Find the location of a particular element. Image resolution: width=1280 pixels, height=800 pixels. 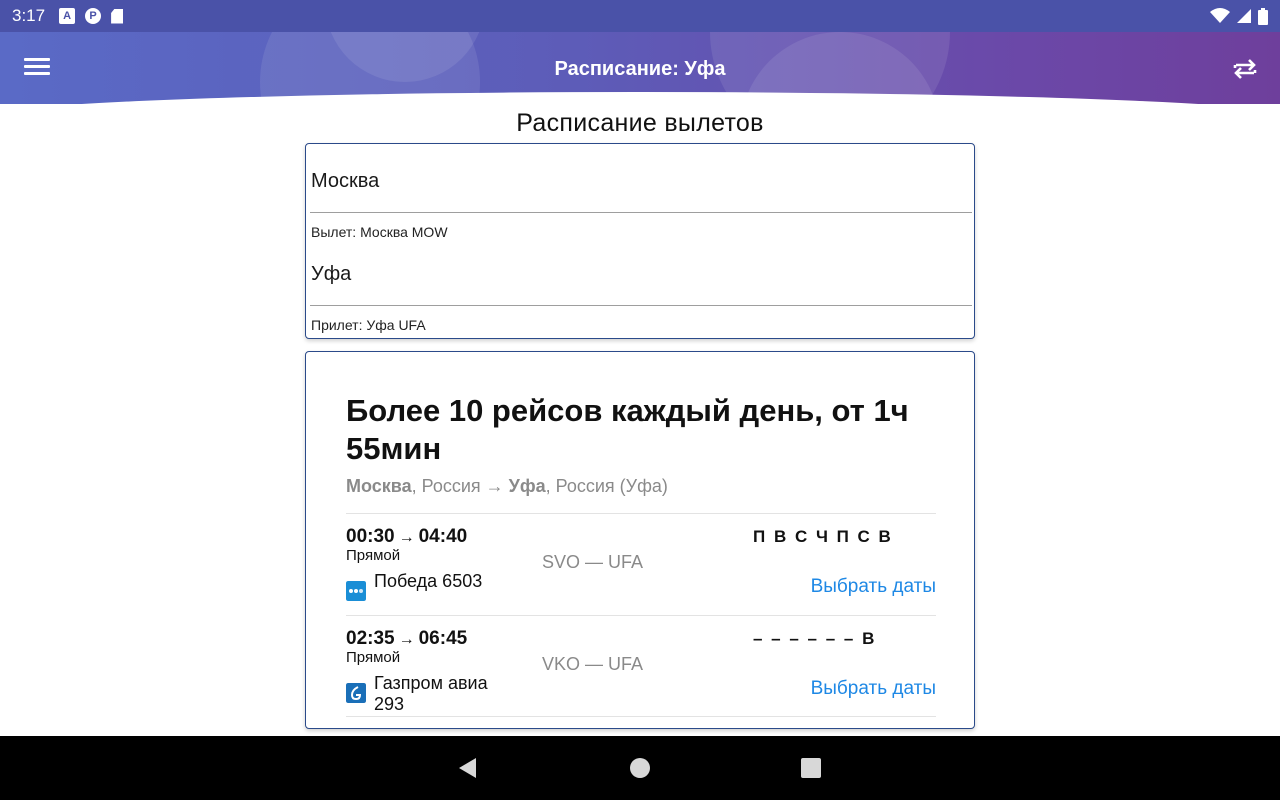

flight-weekdays: П В С Ч П С В is located at coordinates (823, 536).